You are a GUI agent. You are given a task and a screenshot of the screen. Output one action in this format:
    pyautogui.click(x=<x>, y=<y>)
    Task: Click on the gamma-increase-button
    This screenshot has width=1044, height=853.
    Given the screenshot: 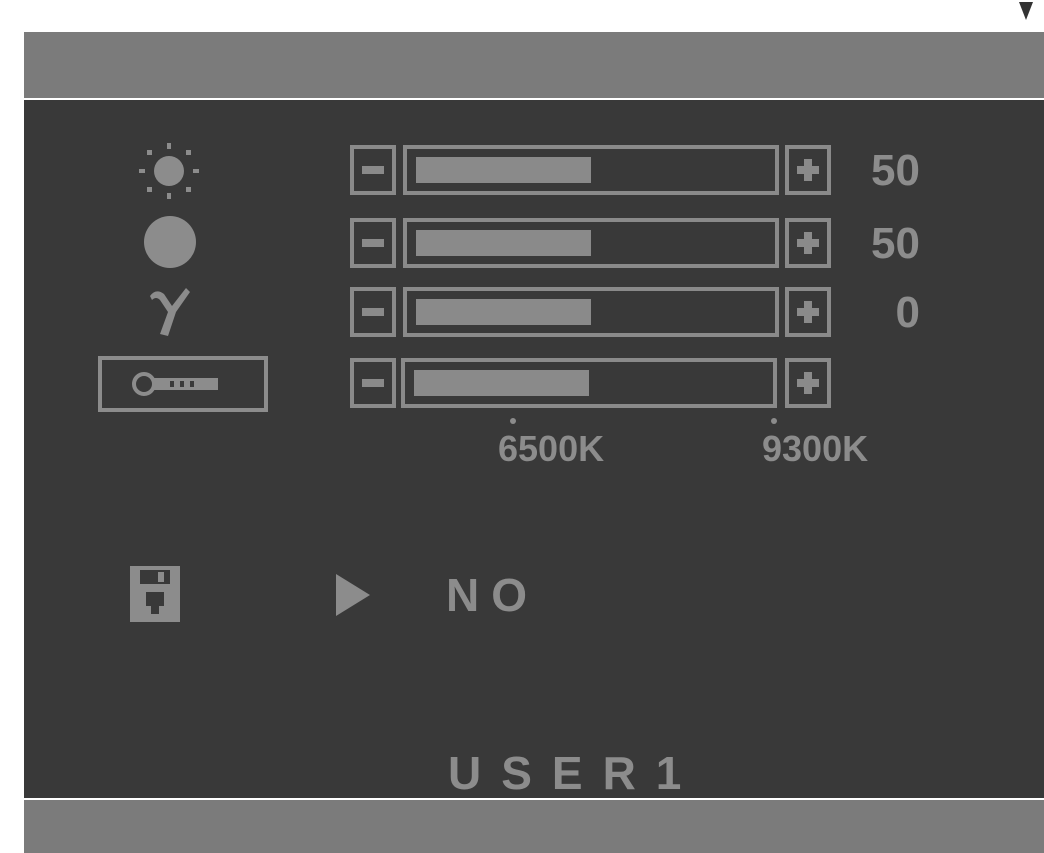 What is the action you would take?
    pyautogui.click(x=808, y=312)
    